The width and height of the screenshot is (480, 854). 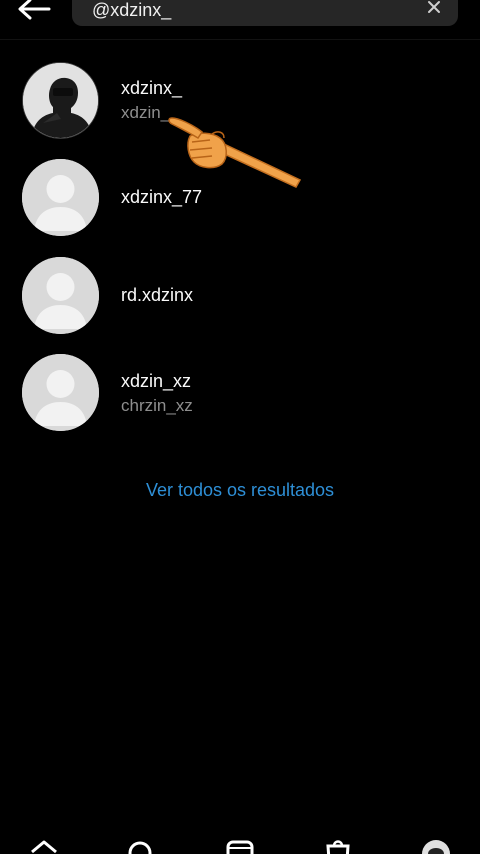 I want to click on reels-icon, so click(x=240, y=844).